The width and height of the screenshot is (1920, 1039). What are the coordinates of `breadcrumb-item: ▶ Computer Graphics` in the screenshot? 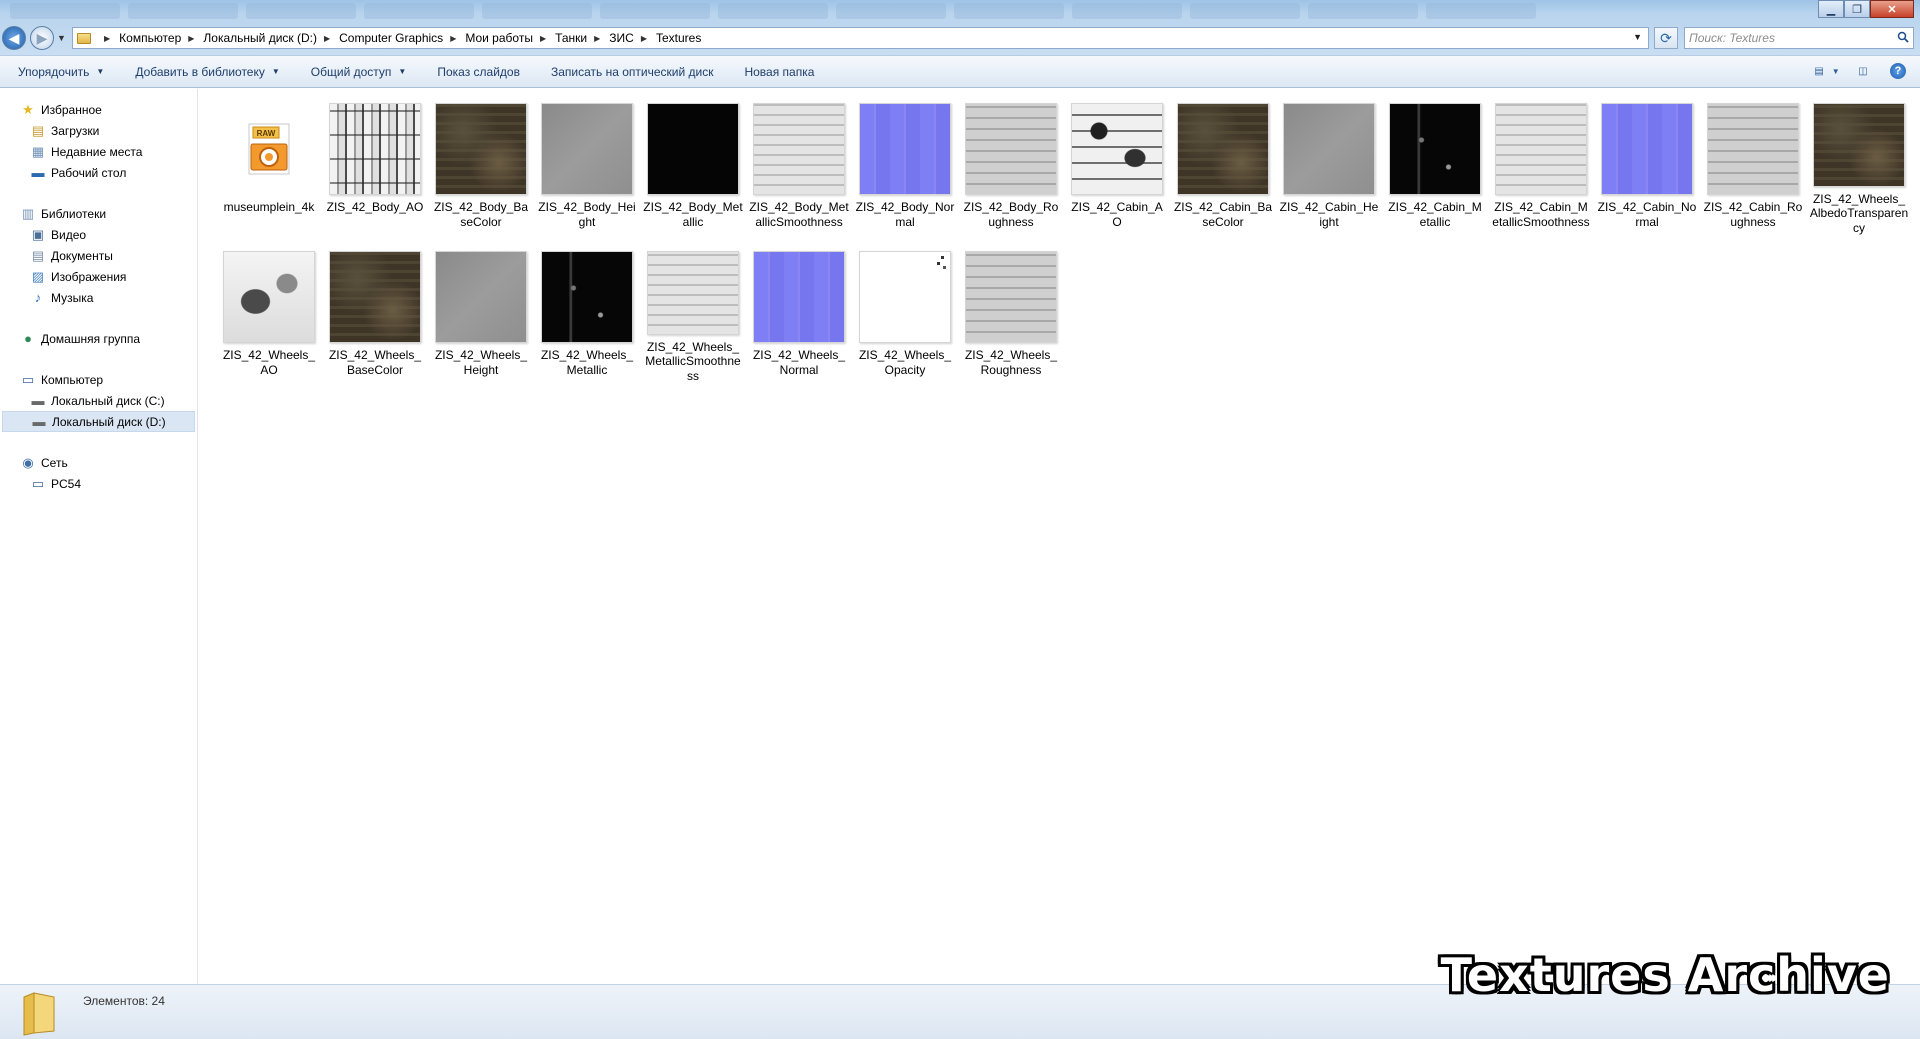 It's located at (380, 38).